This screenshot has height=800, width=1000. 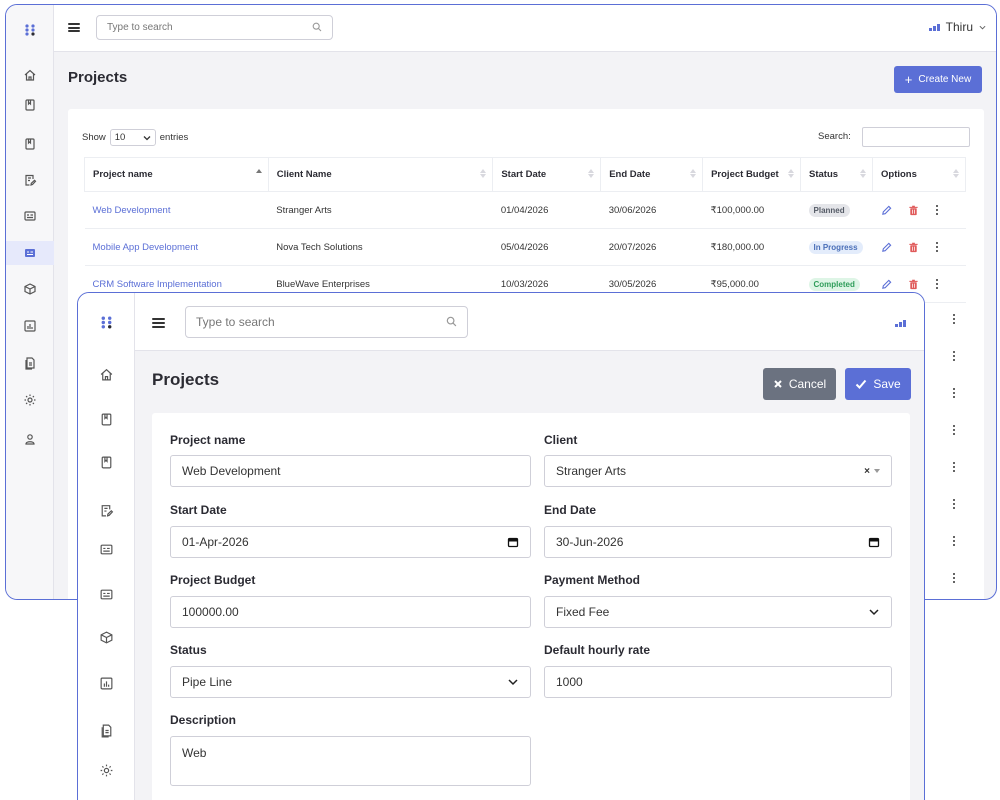 I want to click on payment-method-select: Fixed Fee, so click(x=718, y=612).